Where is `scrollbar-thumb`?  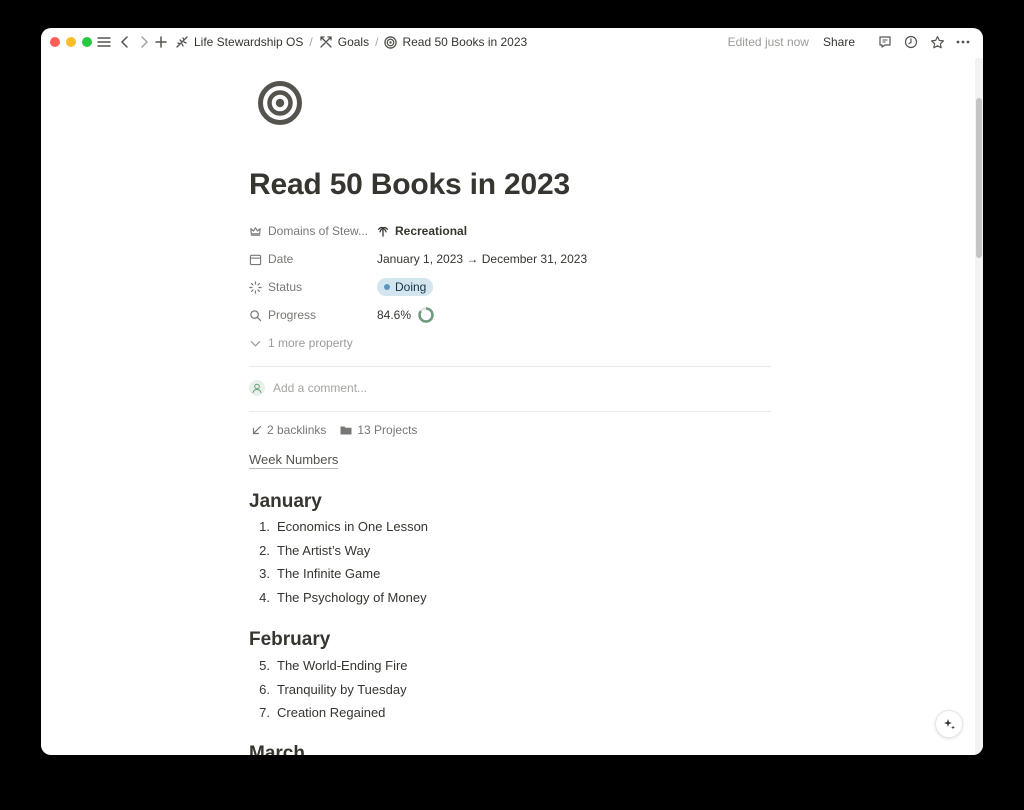 scrollbar-thumb is located at coordinates (979, 178).